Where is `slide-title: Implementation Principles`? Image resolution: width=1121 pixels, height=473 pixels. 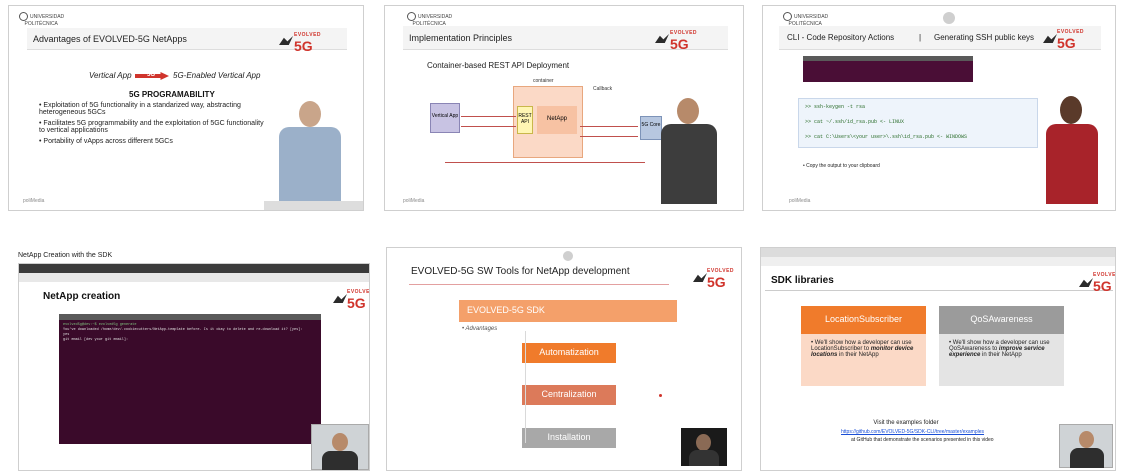 slide-title: Implementation Principles is located at coordinates (461, 38).